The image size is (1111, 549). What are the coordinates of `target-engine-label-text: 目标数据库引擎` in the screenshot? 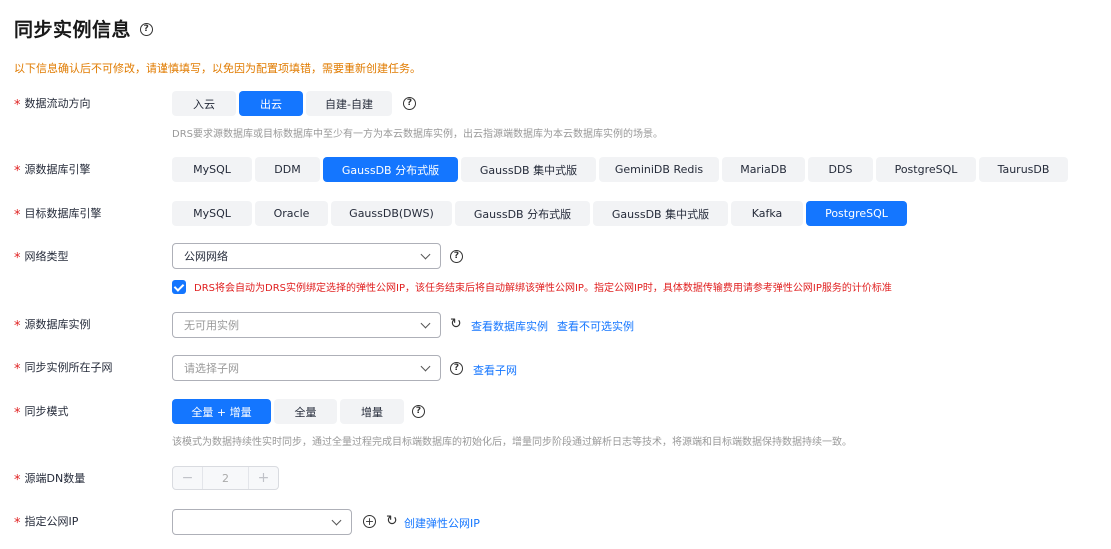 It's located at (63, 213).